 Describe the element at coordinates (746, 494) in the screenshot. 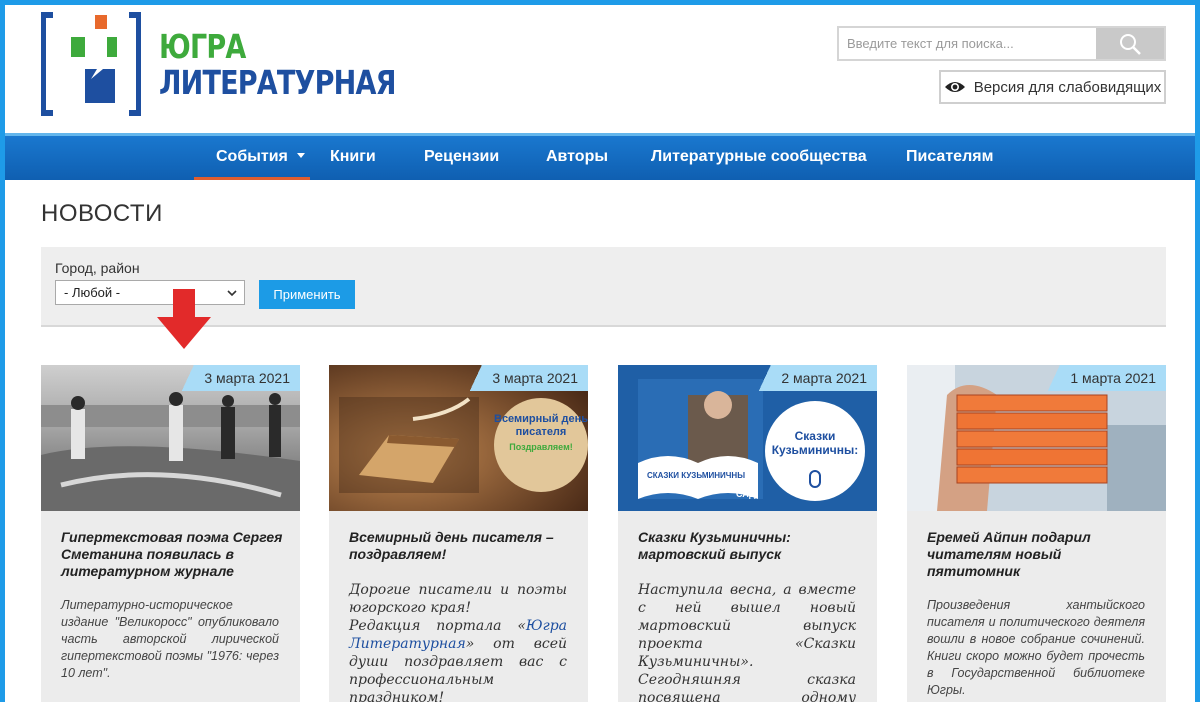

I see `corner-label: САД` at that location.